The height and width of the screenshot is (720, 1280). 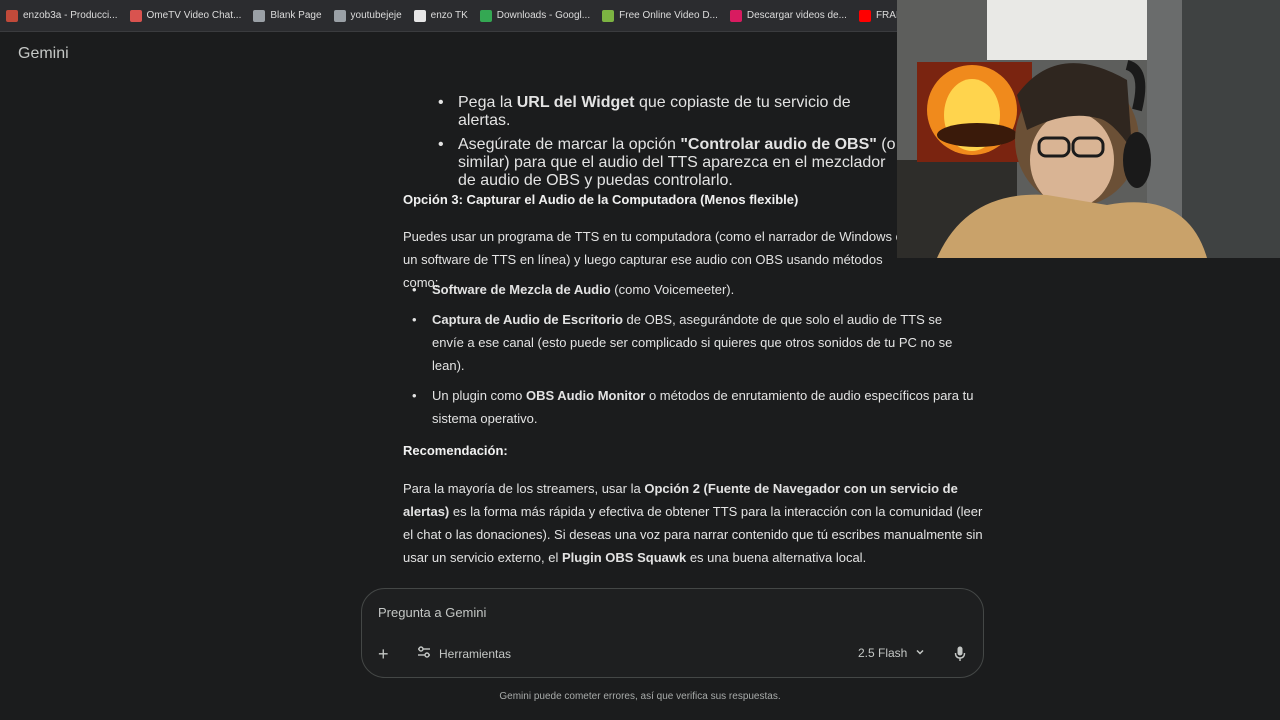 What do you see at coordinates (449, 15) in the screenshot?
I see `bookmark-label: enzo TK` at bounding box center [449, 15].